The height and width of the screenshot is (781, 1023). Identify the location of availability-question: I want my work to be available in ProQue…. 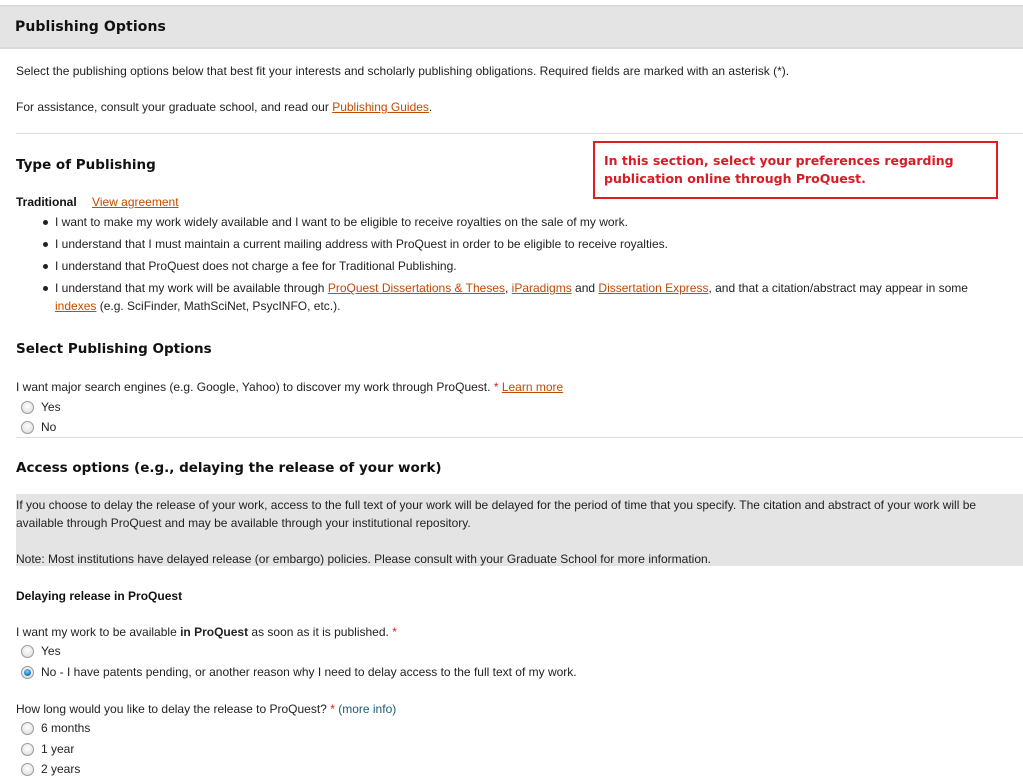
(206, 632).